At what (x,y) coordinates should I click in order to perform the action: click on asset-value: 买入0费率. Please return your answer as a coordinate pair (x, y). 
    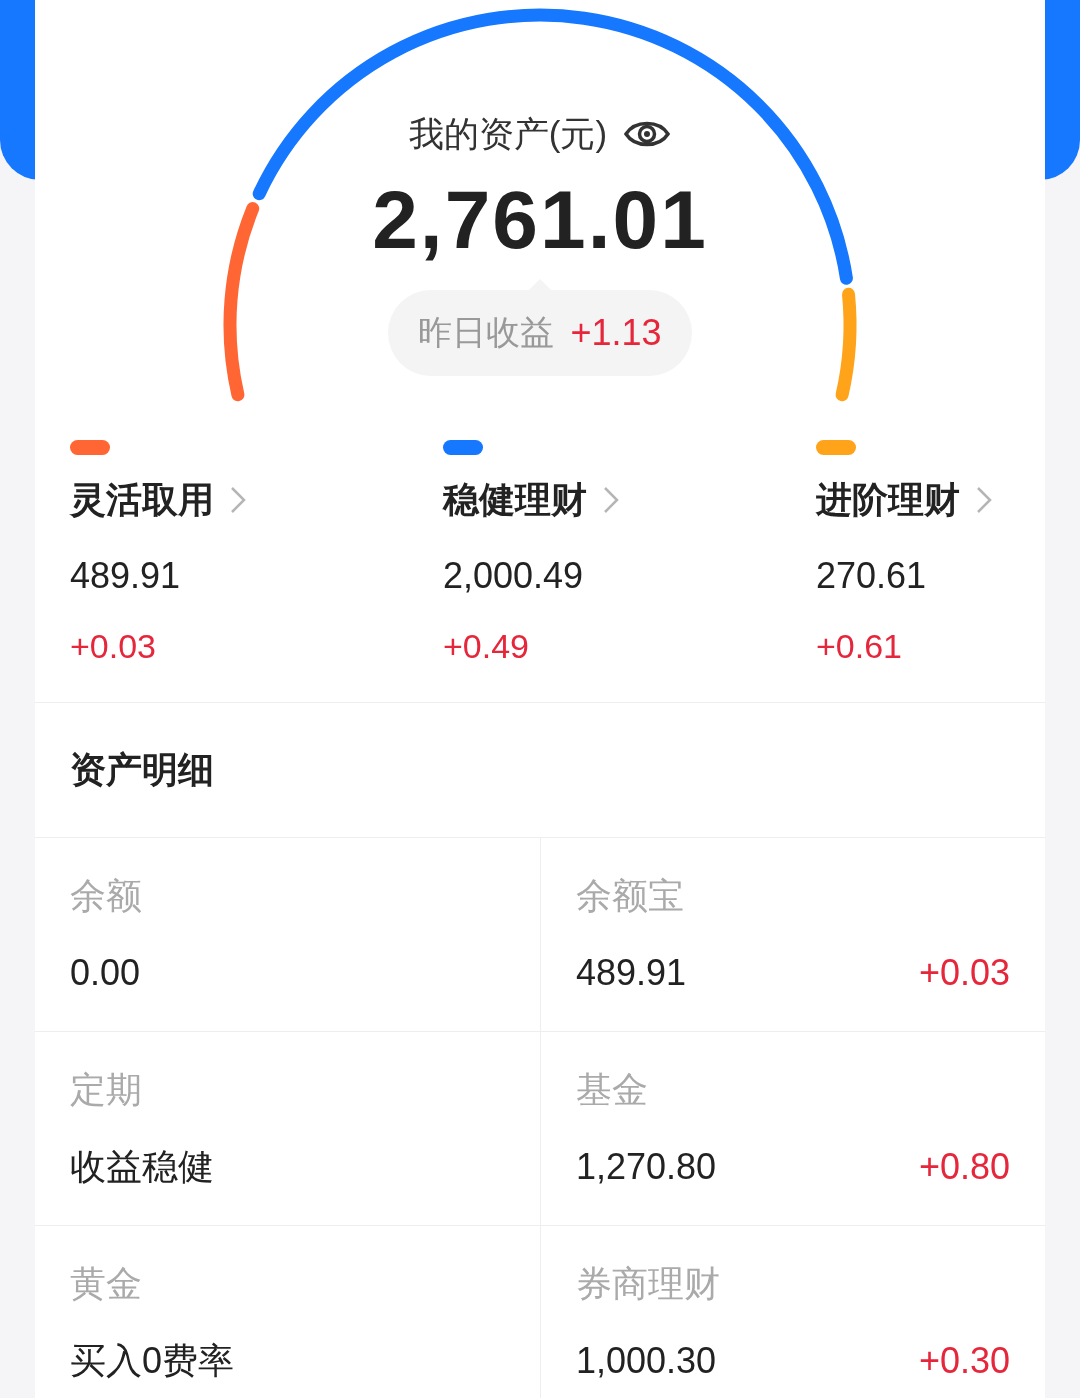
    Looking at the image, I should click on (152, 1361).